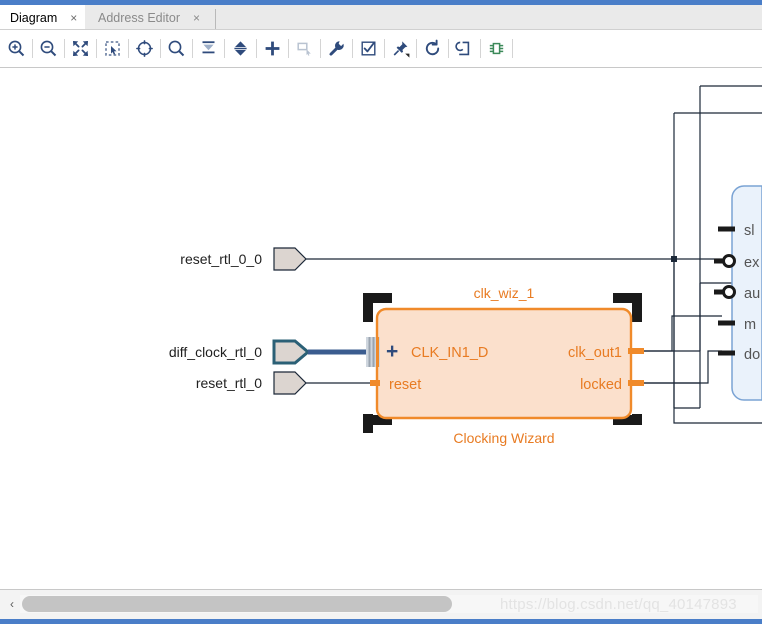 The width and height of the screenshot is (762, 624). Describe the element at coordinates (738, 293) in the screenshot. I see `block-right-clipped: sl ex au m do` at that location.